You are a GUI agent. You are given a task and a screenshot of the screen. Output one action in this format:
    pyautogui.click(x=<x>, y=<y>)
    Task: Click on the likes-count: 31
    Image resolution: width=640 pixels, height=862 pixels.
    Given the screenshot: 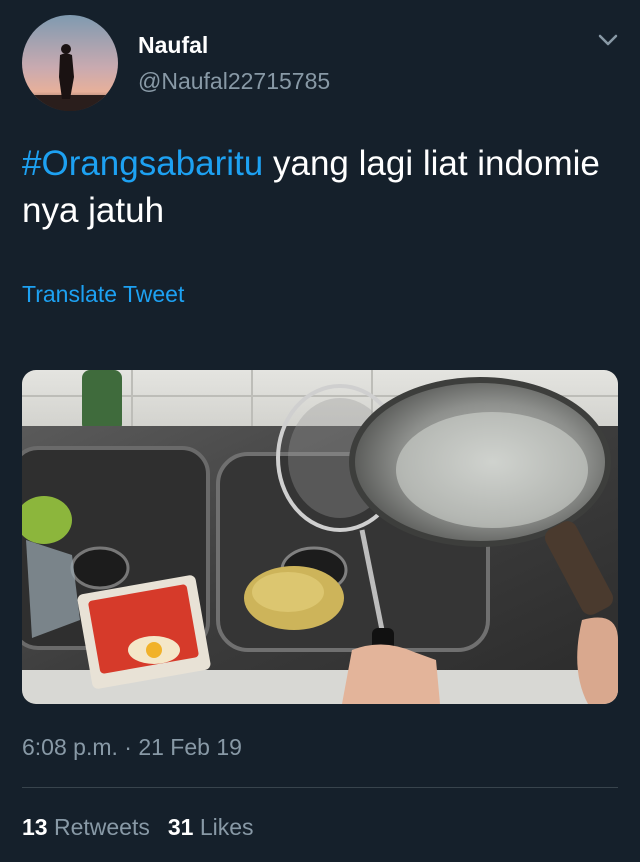 What is the action you would take?
    pyautogui.click(x=180, y=827)
    